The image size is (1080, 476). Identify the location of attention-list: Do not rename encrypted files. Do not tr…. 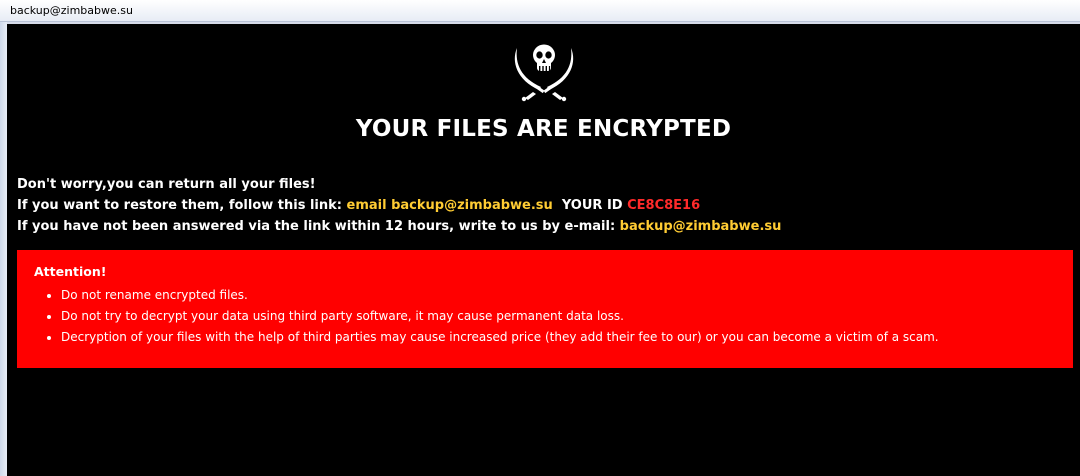
(553, 316).